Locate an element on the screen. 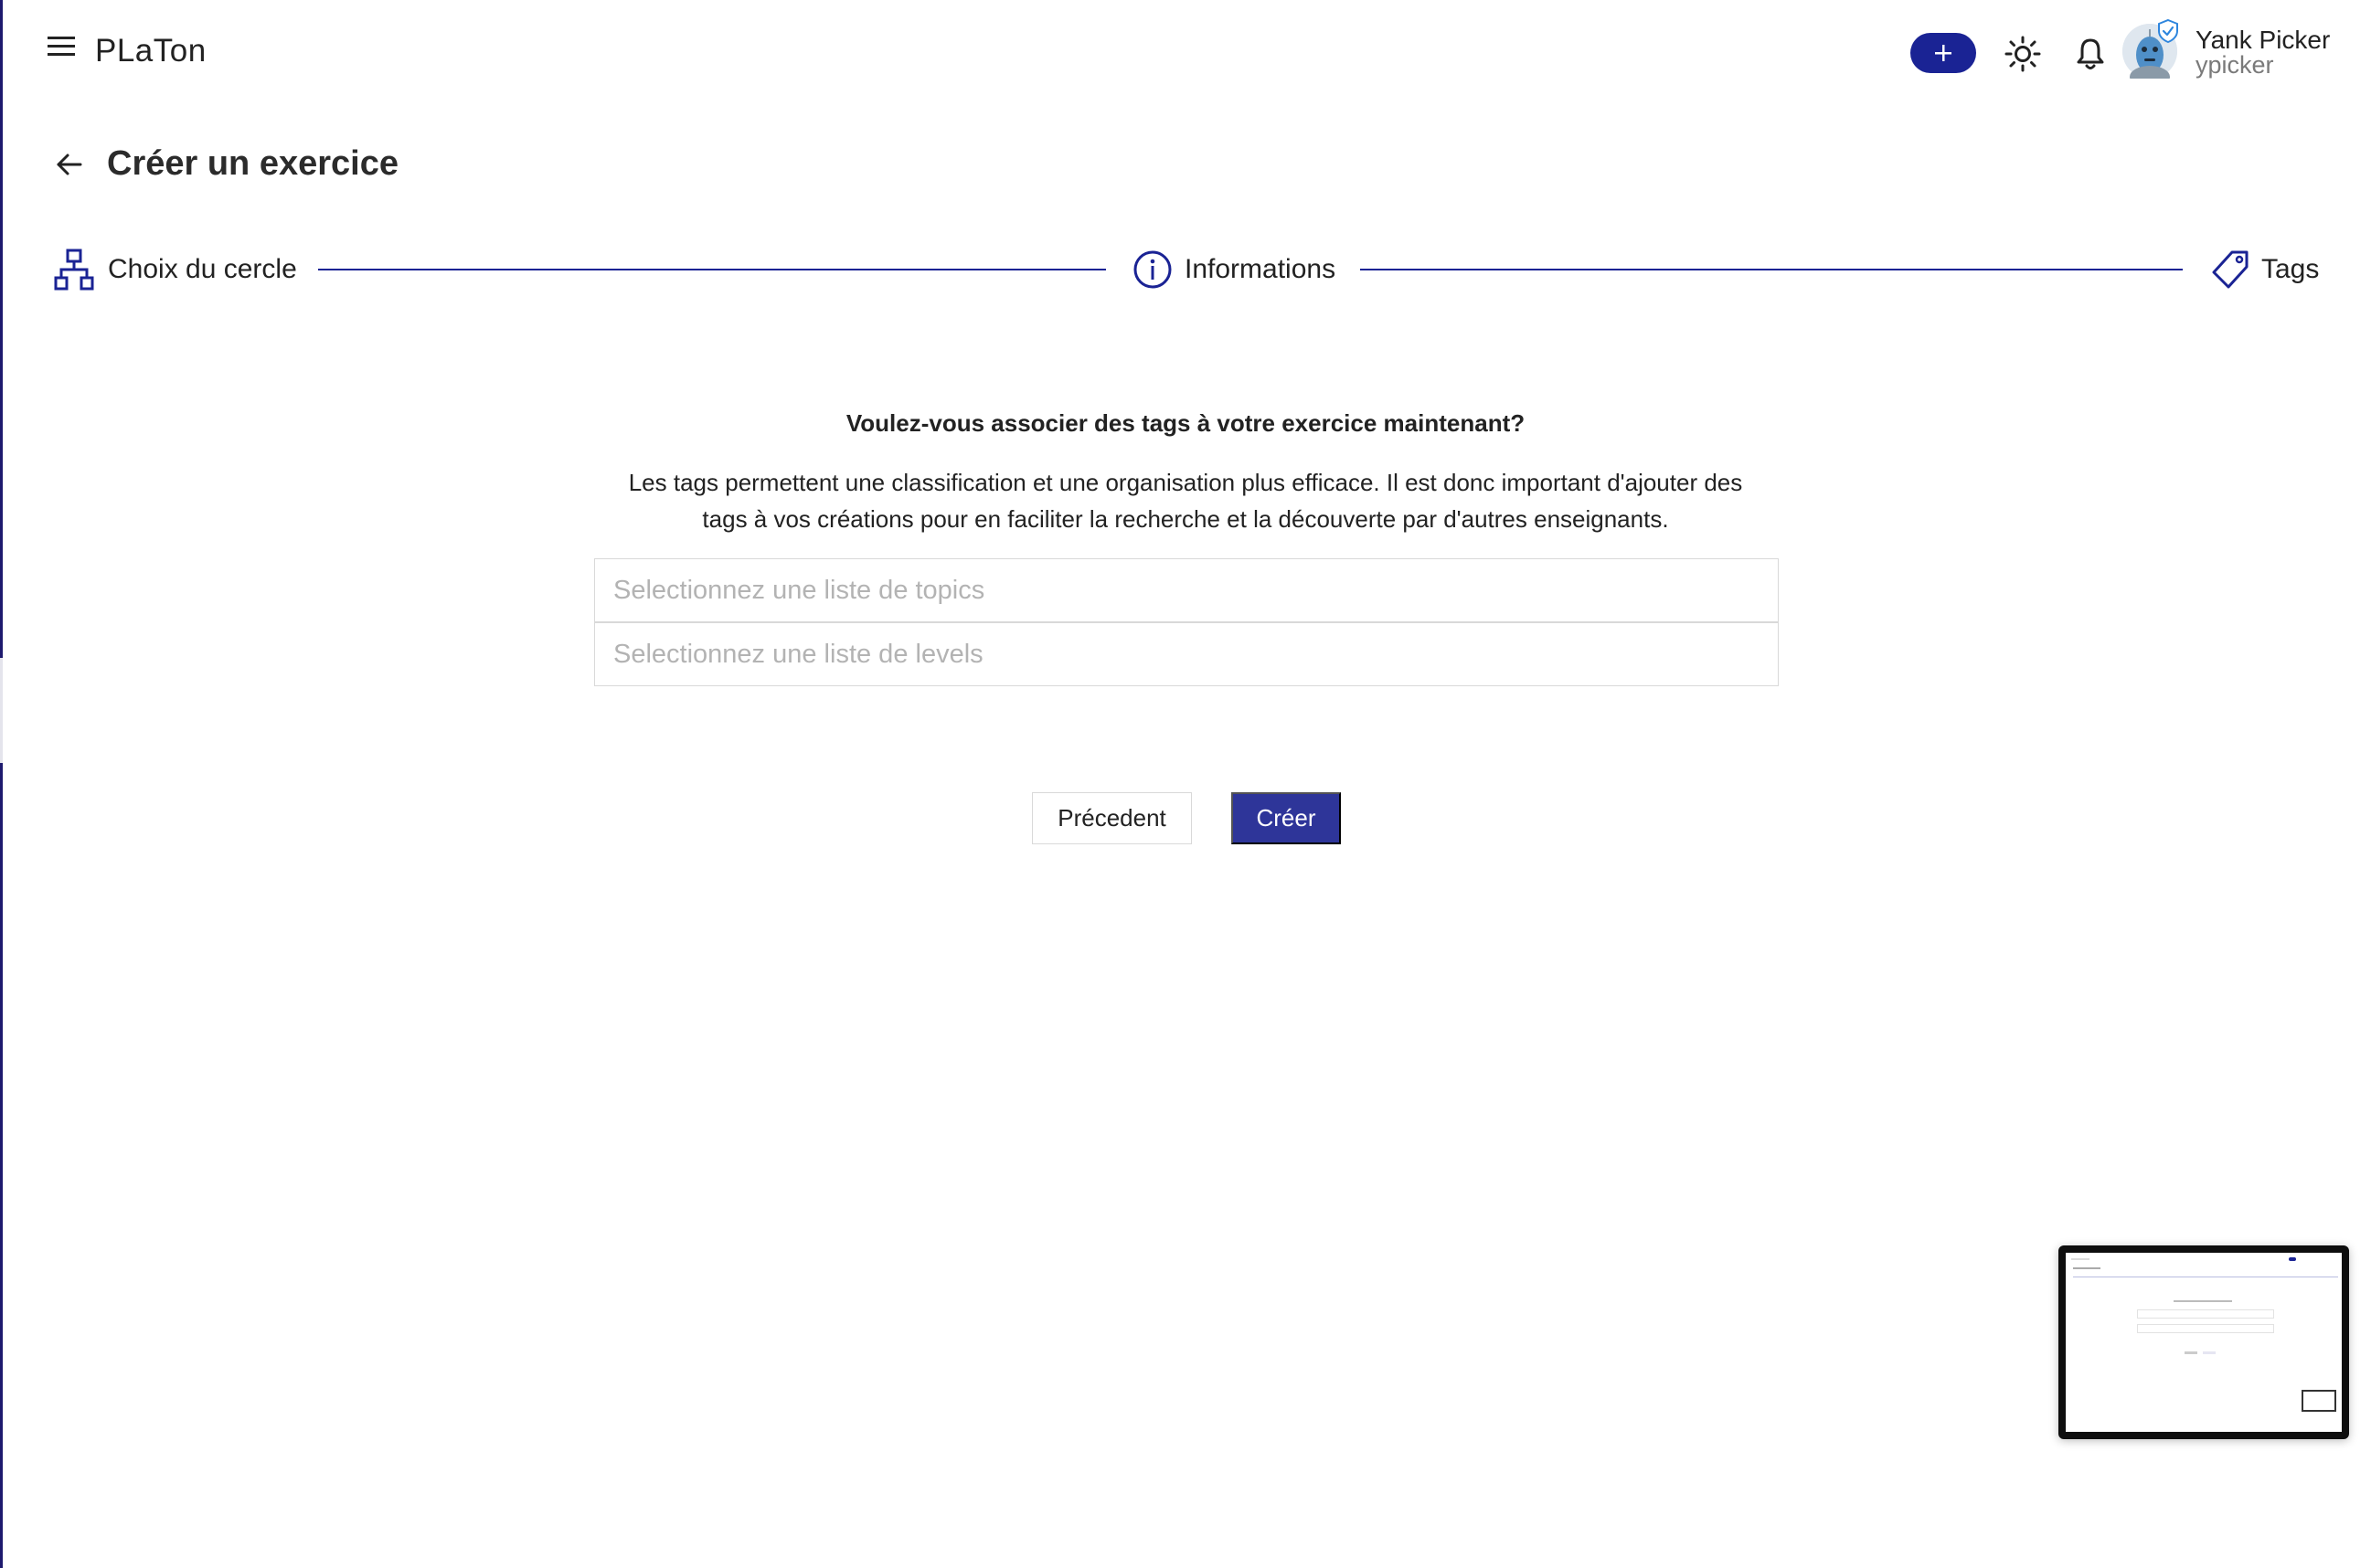  left-edge-bar is located at coordinates (1, 784).